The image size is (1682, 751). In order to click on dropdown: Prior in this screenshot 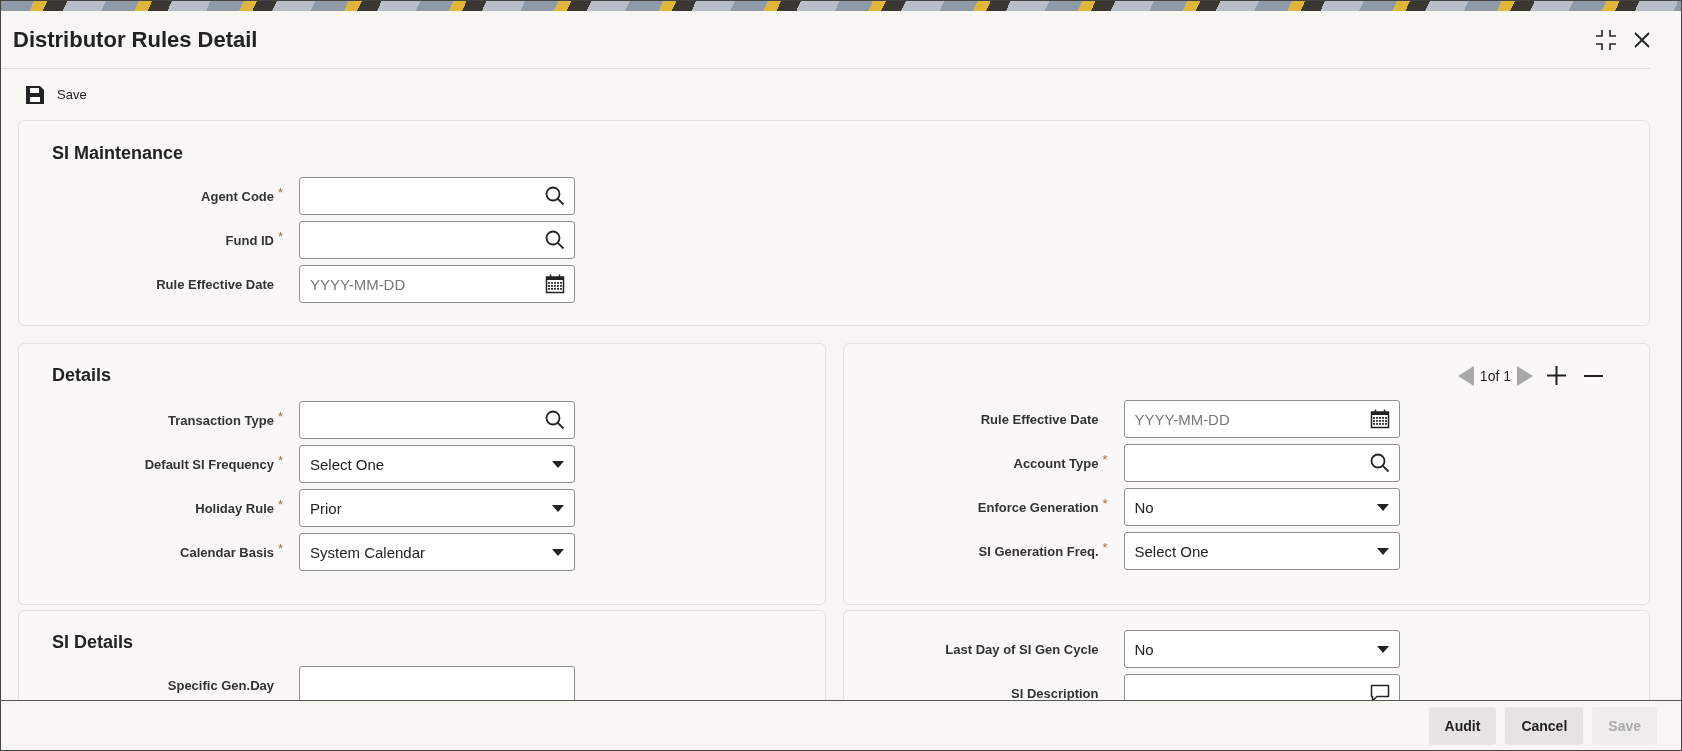, I will do `click(437, 508)`.